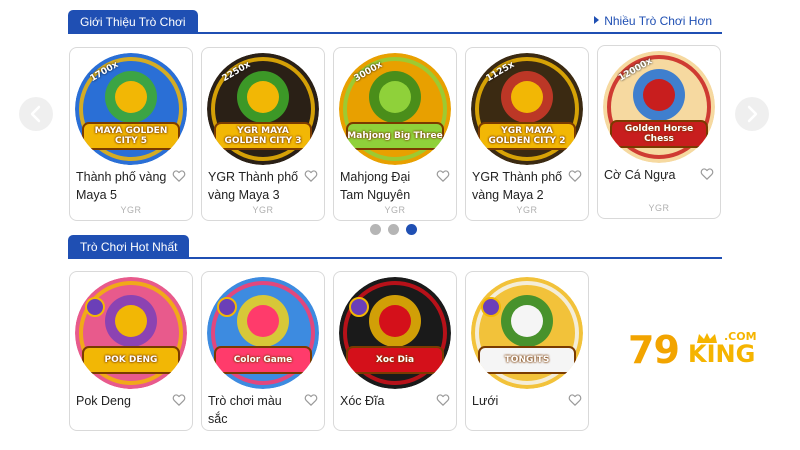  Describe the element at coordinates (263, 109) in the screenshot. I see `maya-mask-icon: YGR MAYA GOLDEN CITY 3 2250x` at that location.